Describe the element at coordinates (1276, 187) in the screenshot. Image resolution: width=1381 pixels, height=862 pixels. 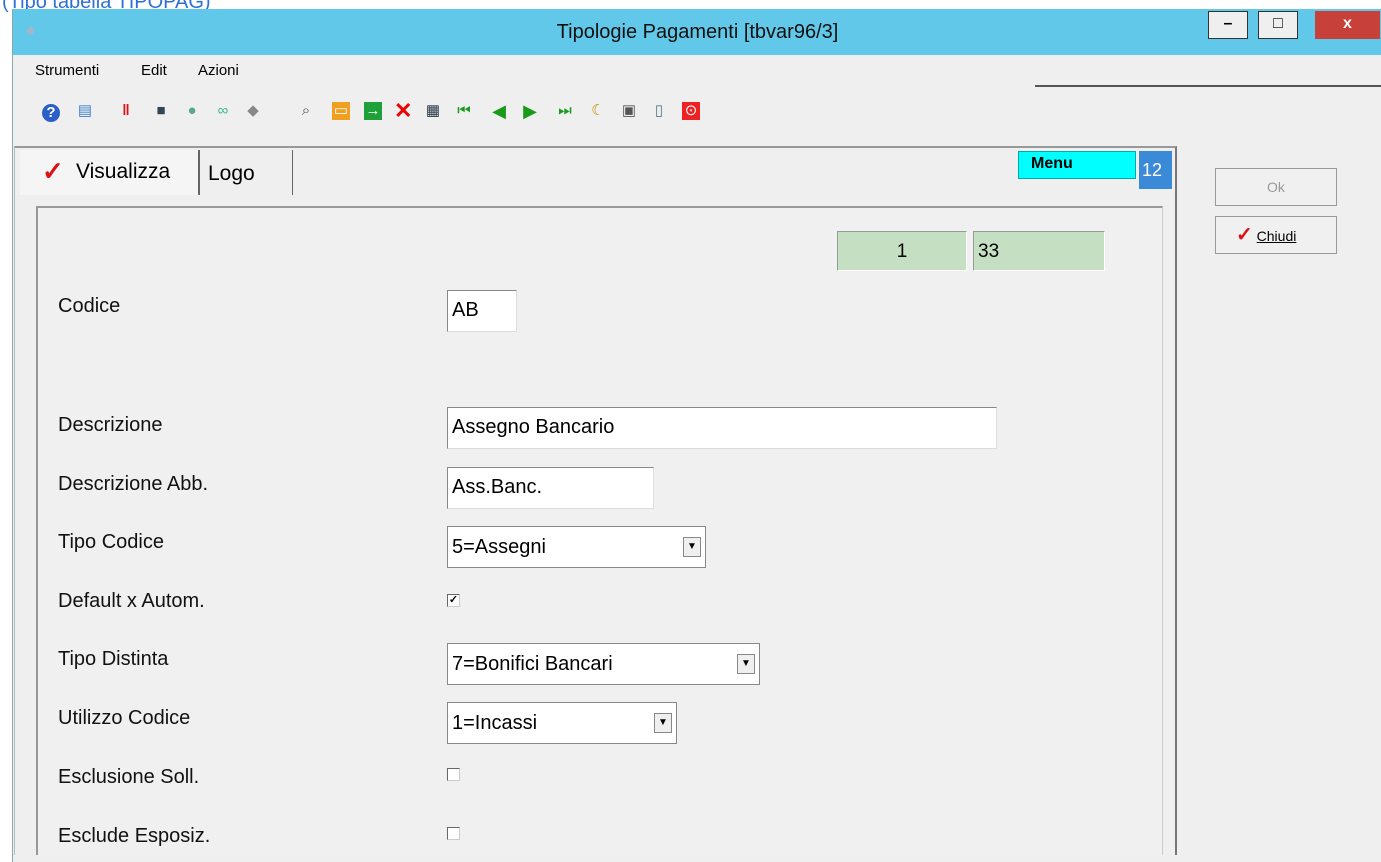
I see `ok-button: Ok` at that location.